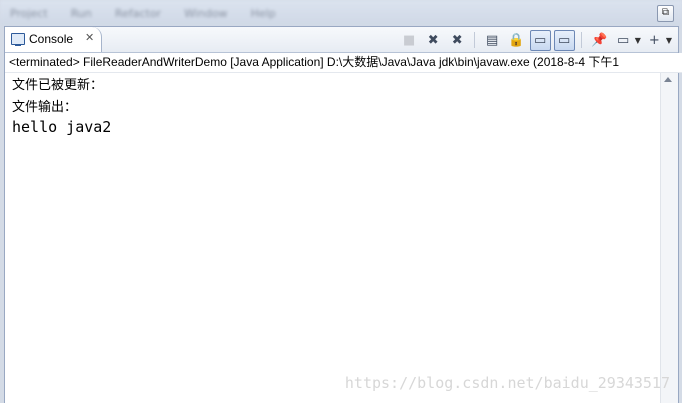 The height and width of the screenshot is (403, 682). What do you see at coordinates (564, 40) in the screenshot?
I see `show-on-stderr-icon: ▭` at bounding box center [564, 40].